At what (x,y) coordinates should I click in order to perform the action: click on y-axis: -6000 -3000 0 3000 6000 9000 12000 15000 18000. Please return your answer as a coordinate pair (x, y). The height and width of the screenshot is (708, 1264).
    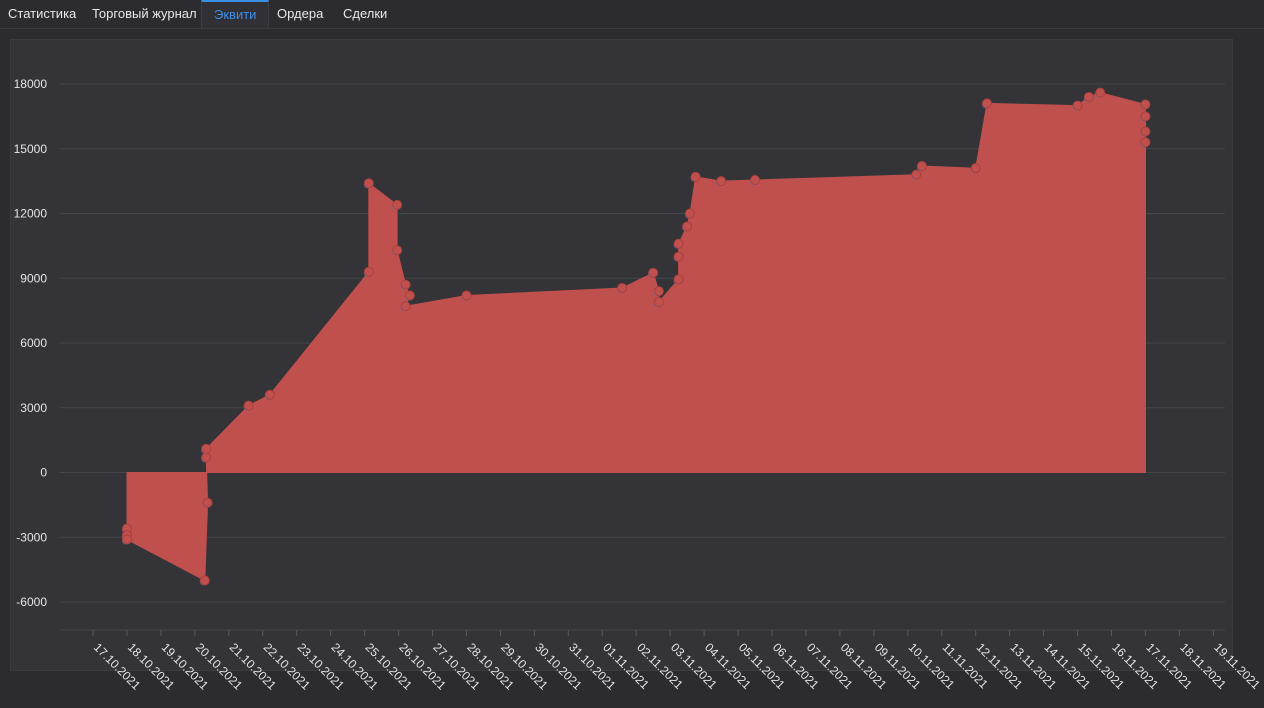
    Looking at the image, I should click on (31, 343).